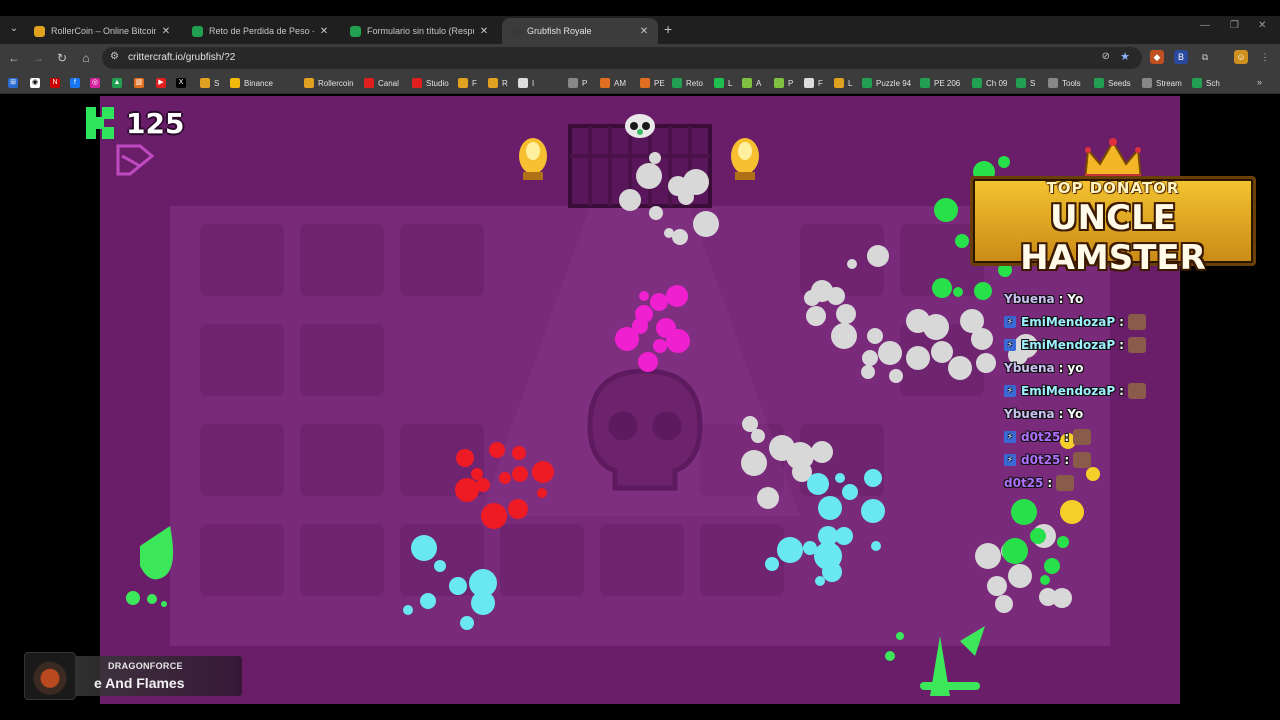 Image resolution: width=1280 pixels, height=720 pixels. What do you see at coordinates (381, 83) in the screenshot?
I see `bookmark-item: Canal` at bounding box center [381, 83].